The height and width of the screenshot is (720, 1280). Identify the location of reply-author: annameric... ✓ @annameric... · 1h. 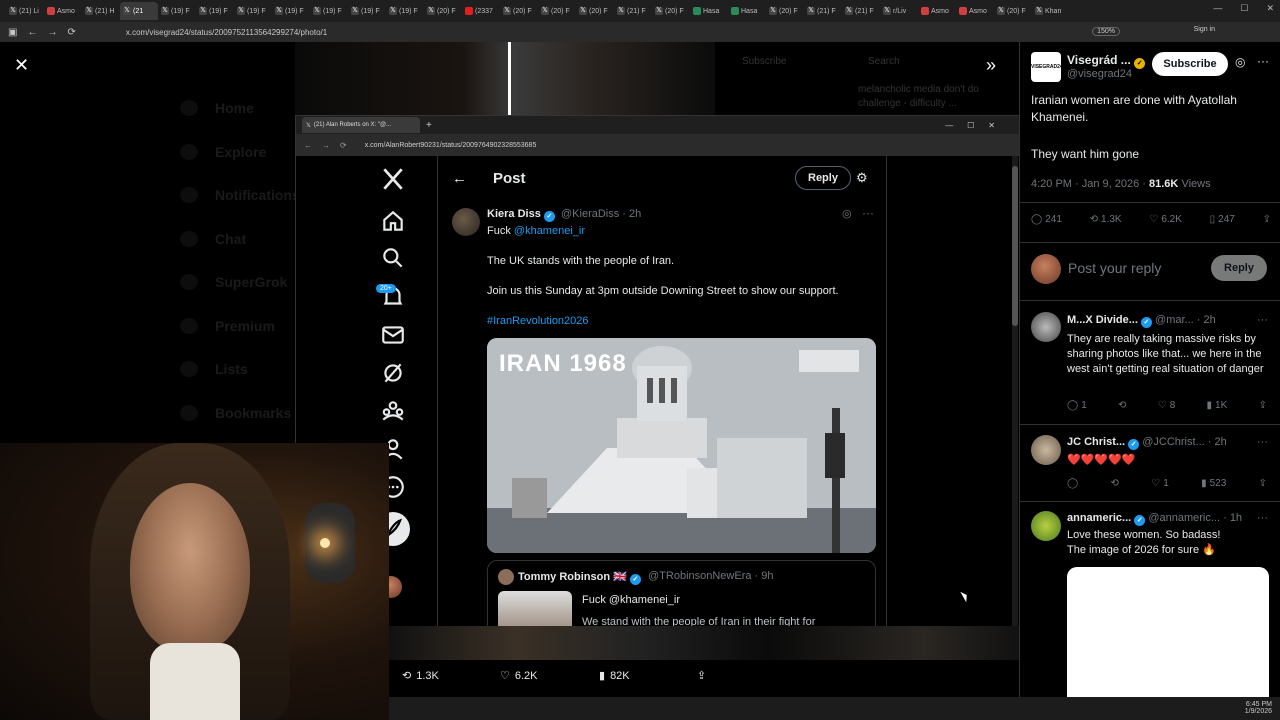
(1154, 519).